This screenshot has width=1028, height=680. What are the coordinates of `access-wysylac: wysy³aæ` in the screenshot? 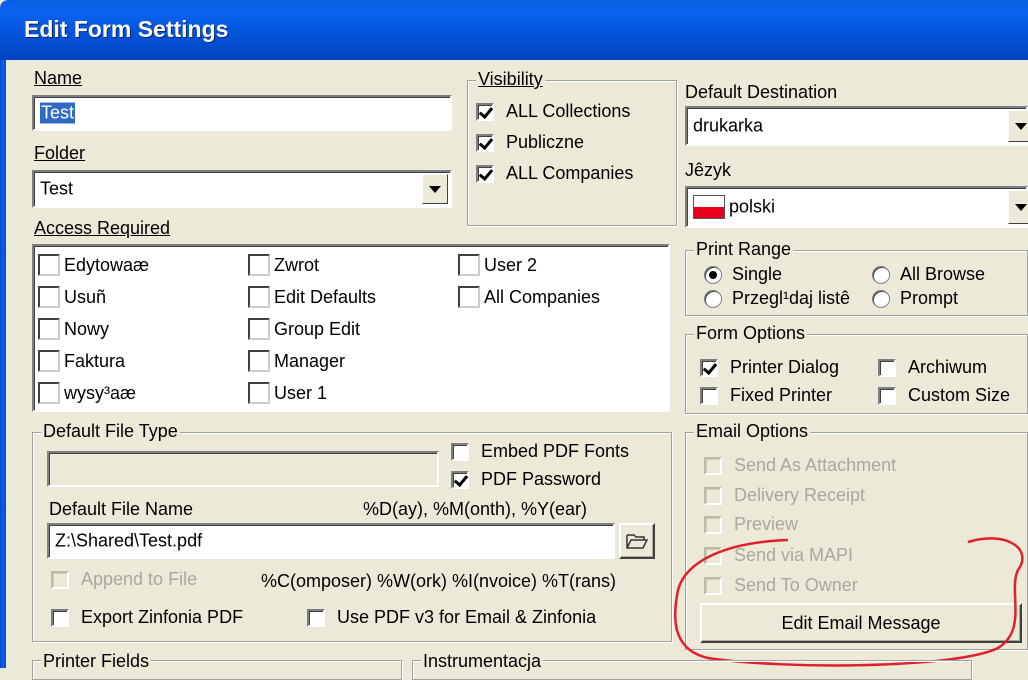 It's located at (87, 393).